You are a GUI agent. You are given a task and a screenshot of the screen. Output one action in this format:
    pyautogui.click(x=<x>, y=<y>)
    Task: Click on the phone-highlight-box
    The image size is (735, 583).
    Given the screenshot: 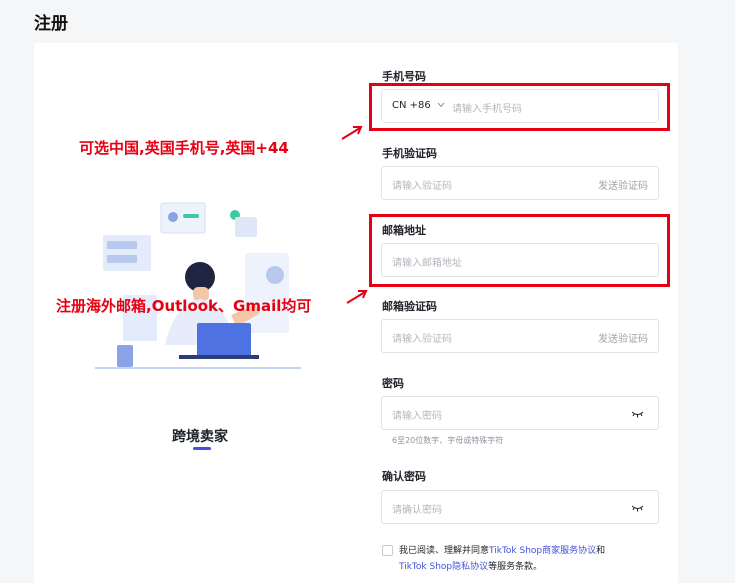 What is the action you would take?
    pyautogui.click(x=519, y=107)
    